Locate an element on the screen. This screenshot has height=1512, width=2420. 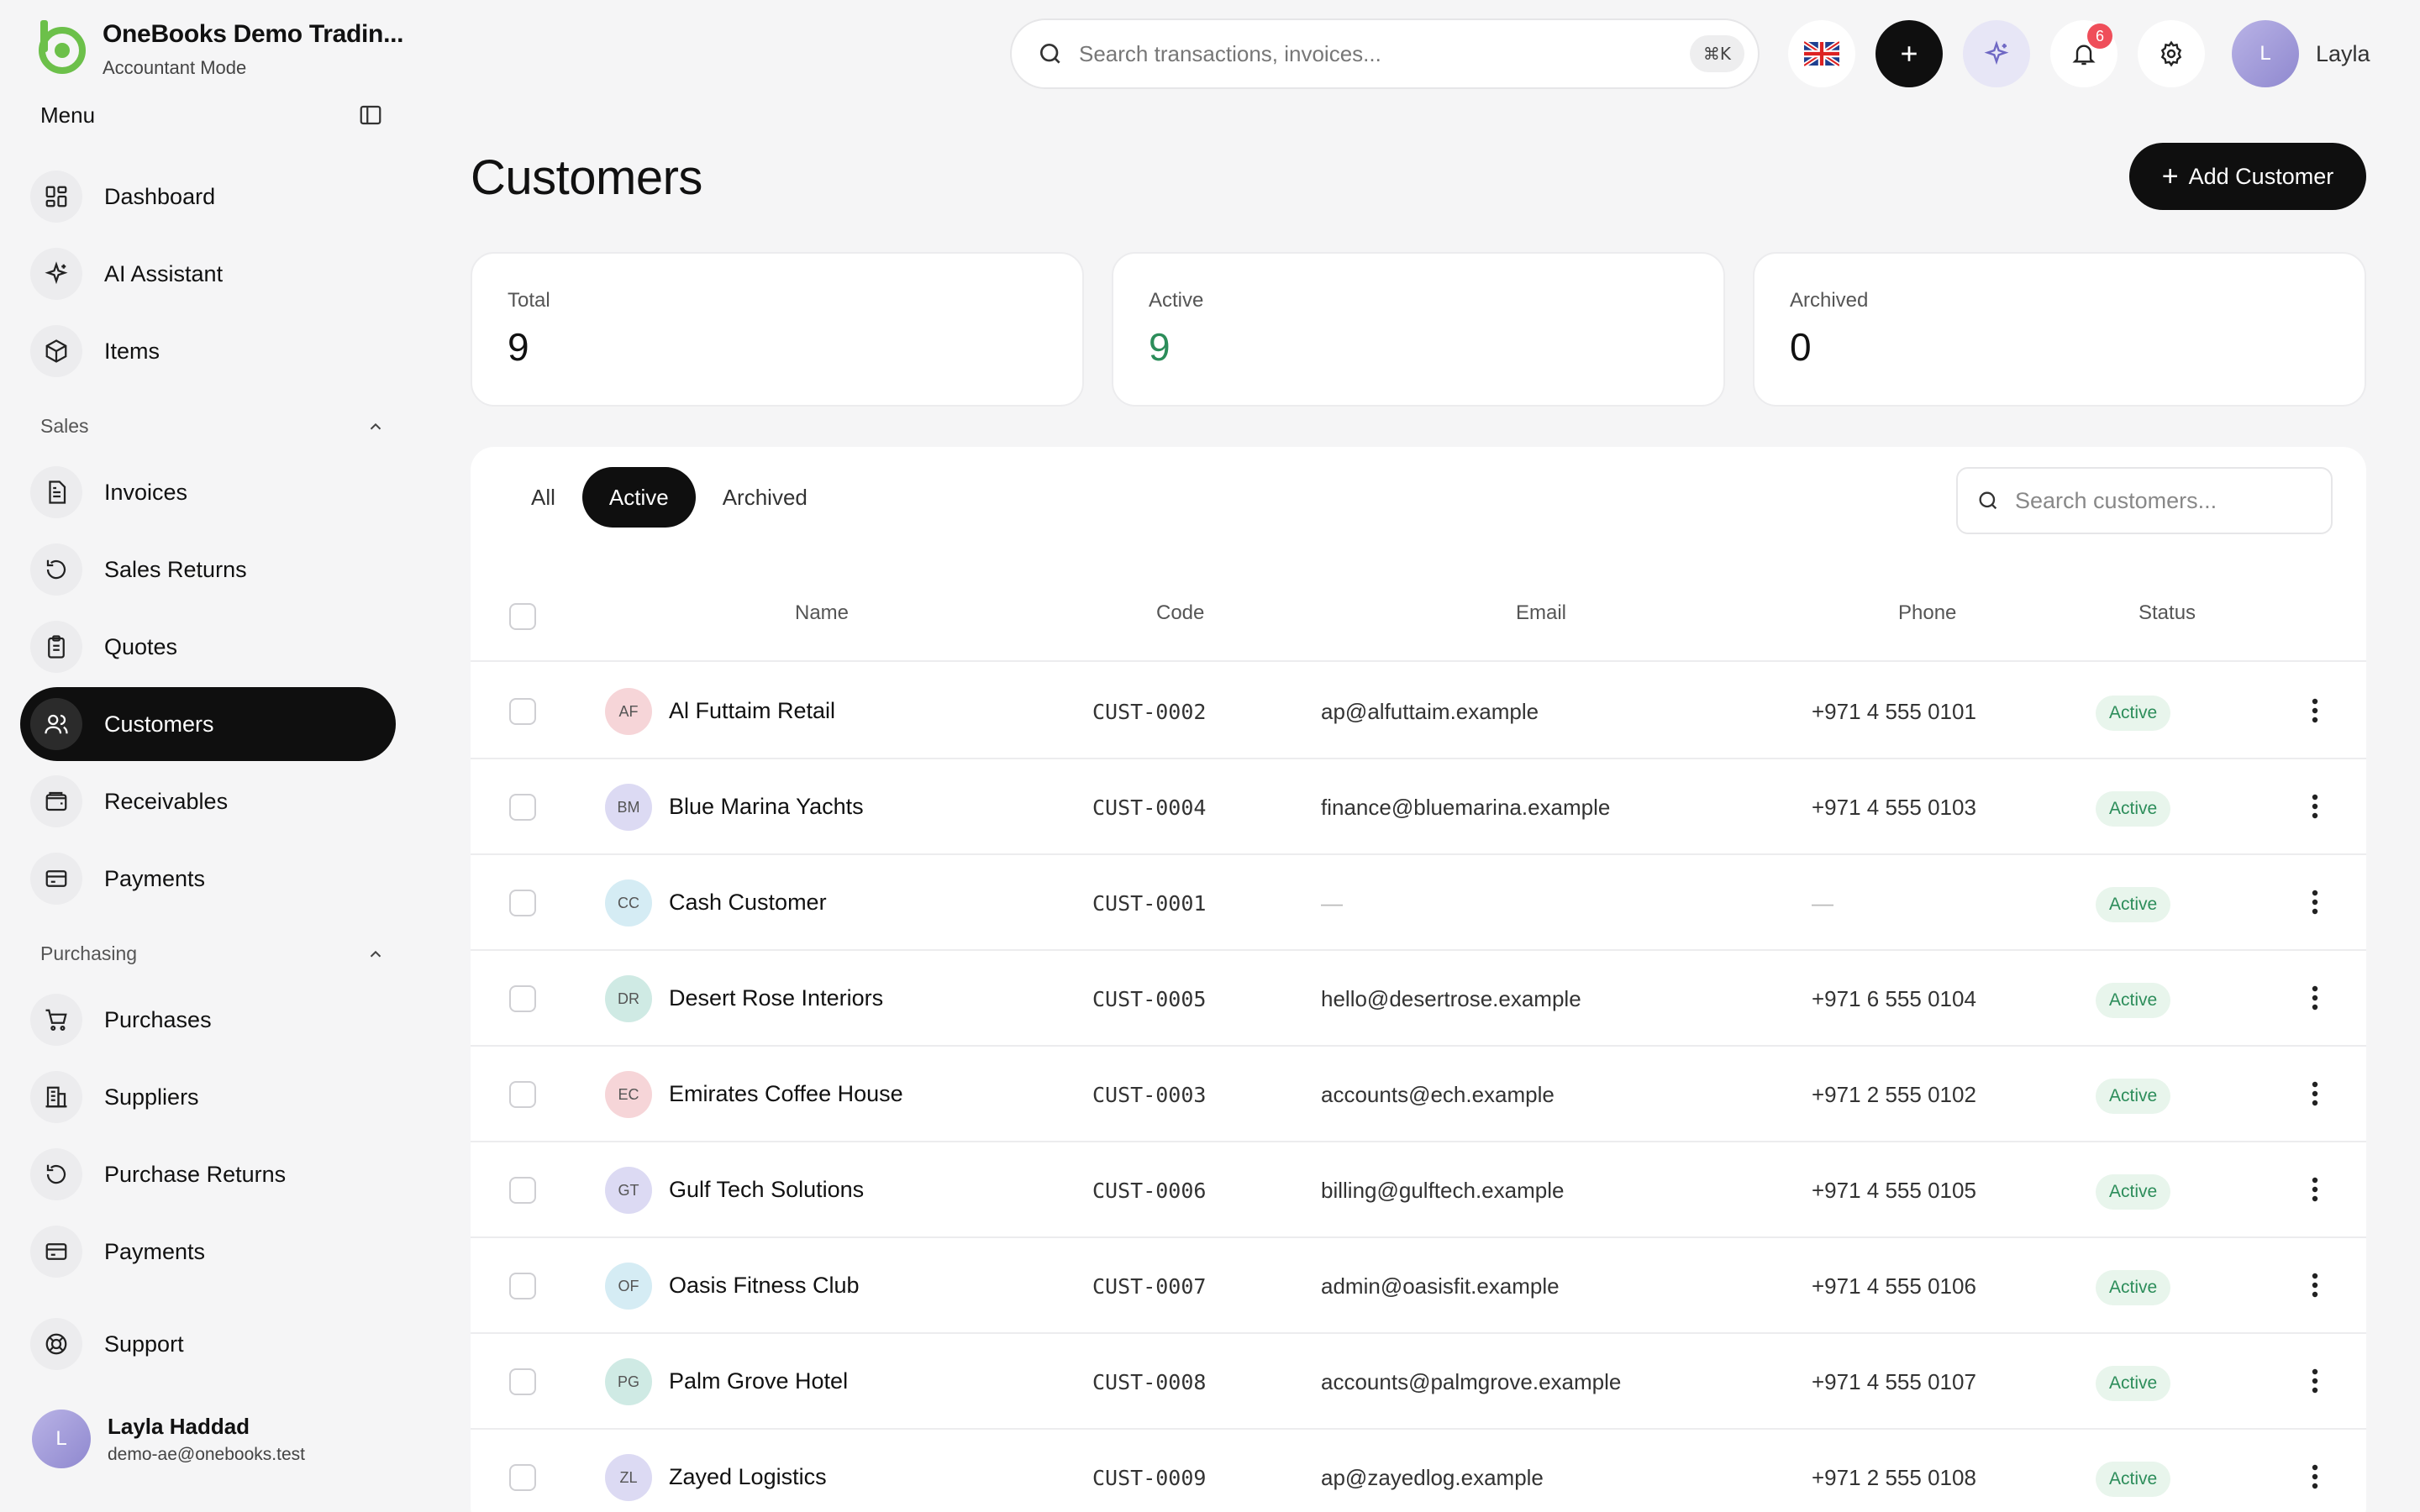
menu-title: Menu is located at coordinates (68, 115).